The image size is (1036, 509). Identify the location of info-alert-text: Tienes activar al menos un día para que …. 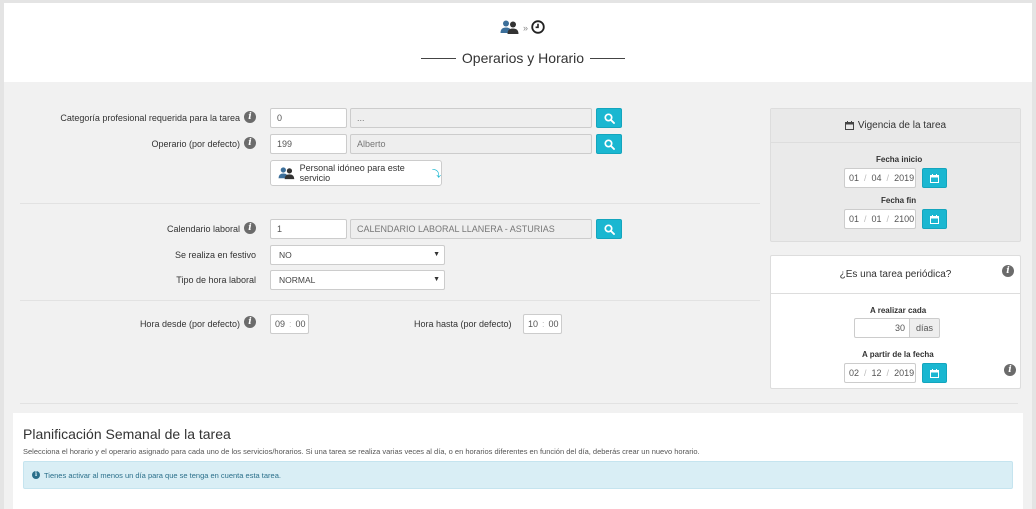
(162, 475).